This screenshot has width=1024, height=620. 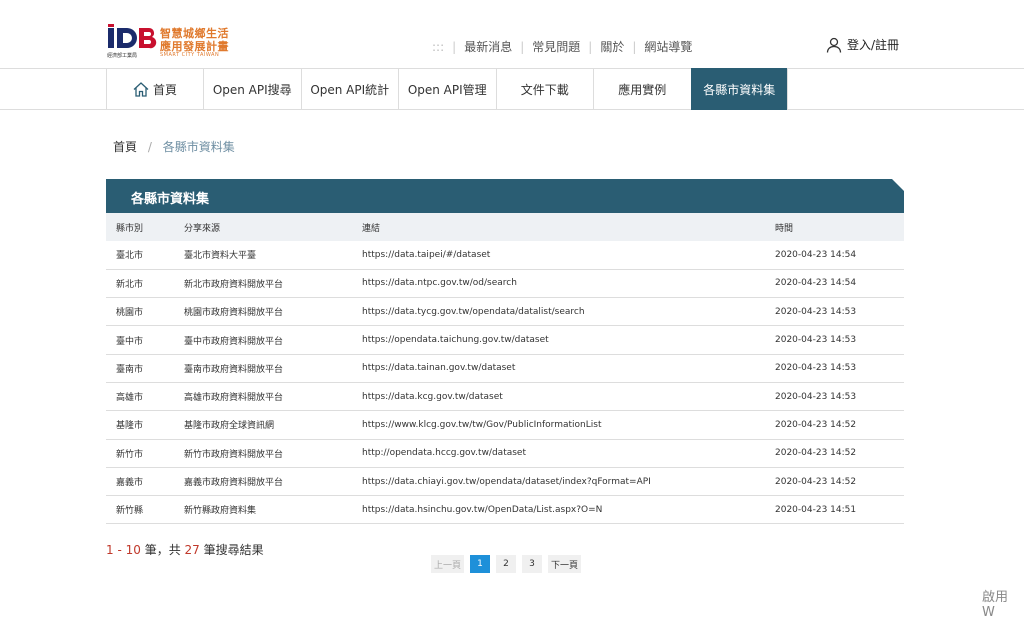 I want to click on pager-page-2: 2, so click(x=506, y=564).